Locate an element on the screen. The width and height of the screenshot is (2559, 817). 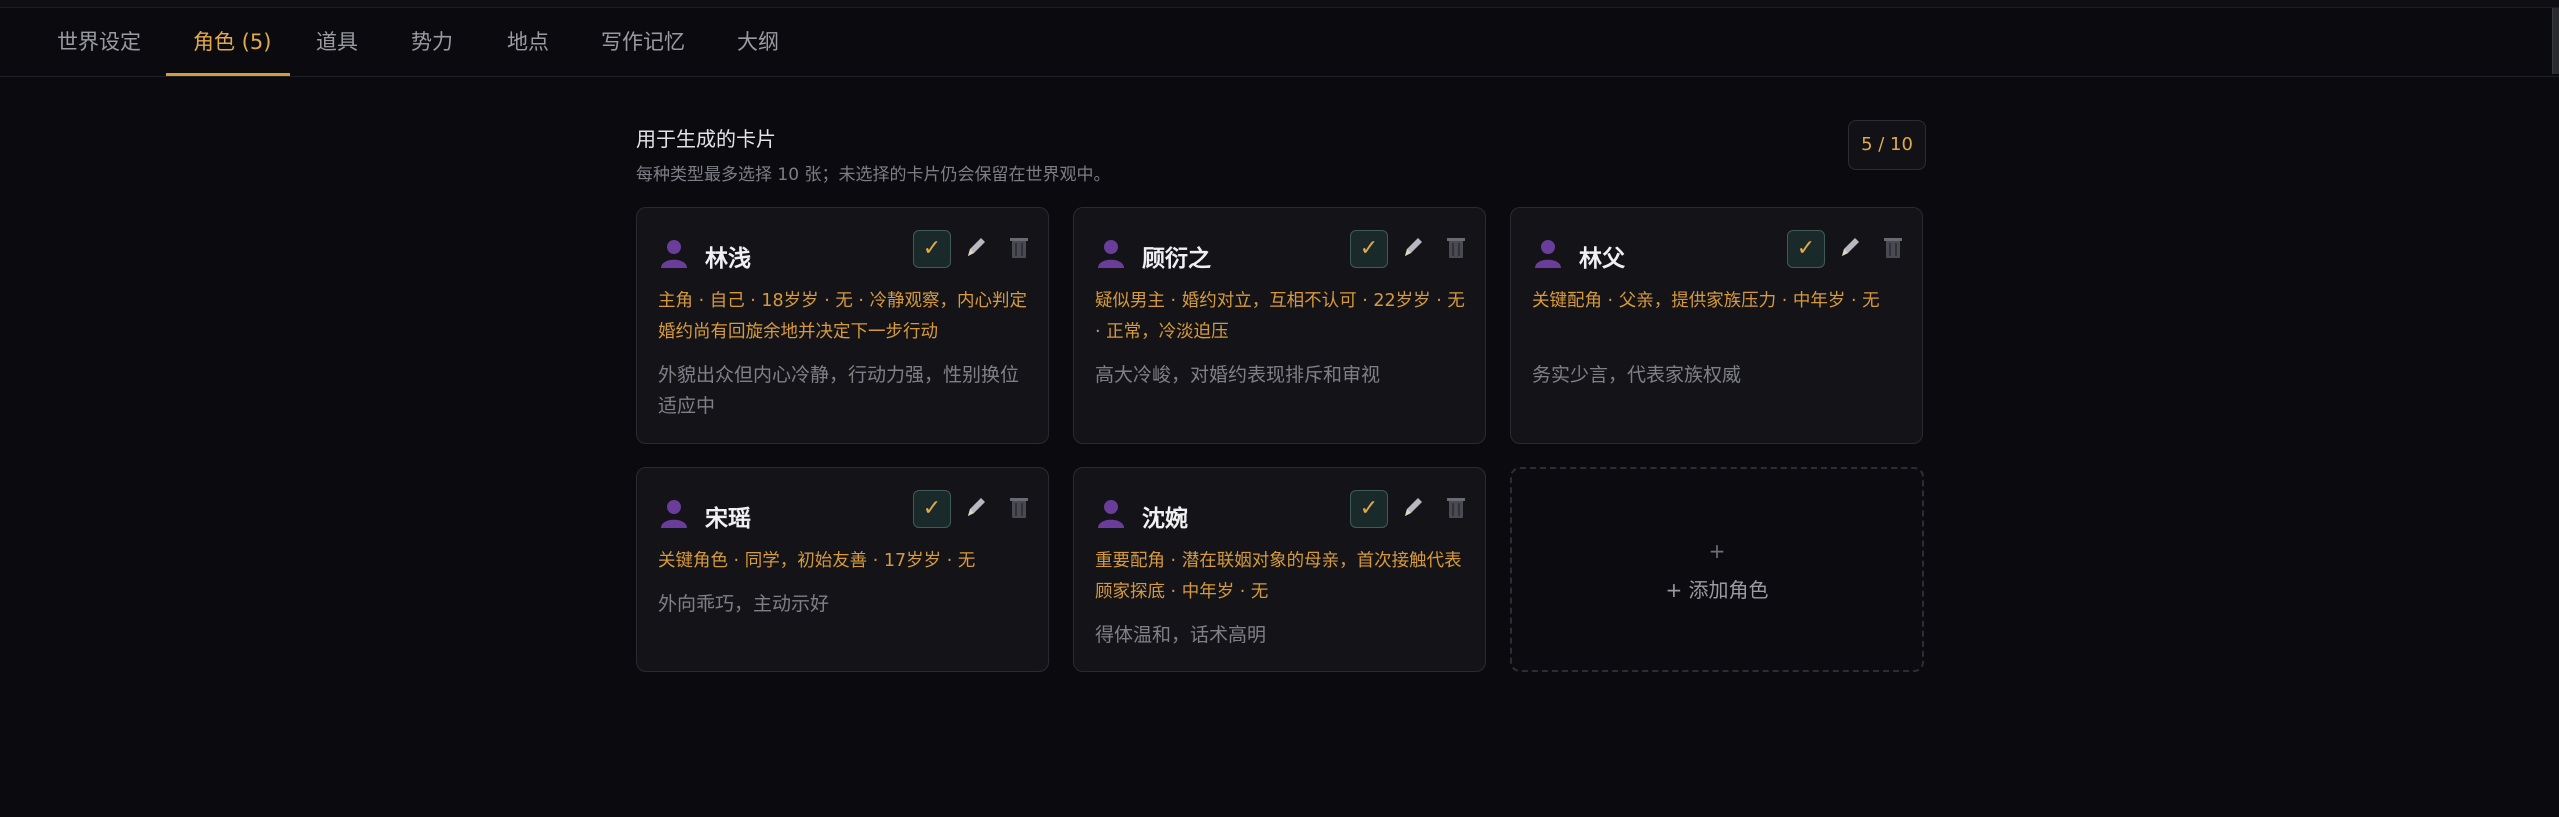
character-name: 顾衍之 is located at coordinates (1176, 258).